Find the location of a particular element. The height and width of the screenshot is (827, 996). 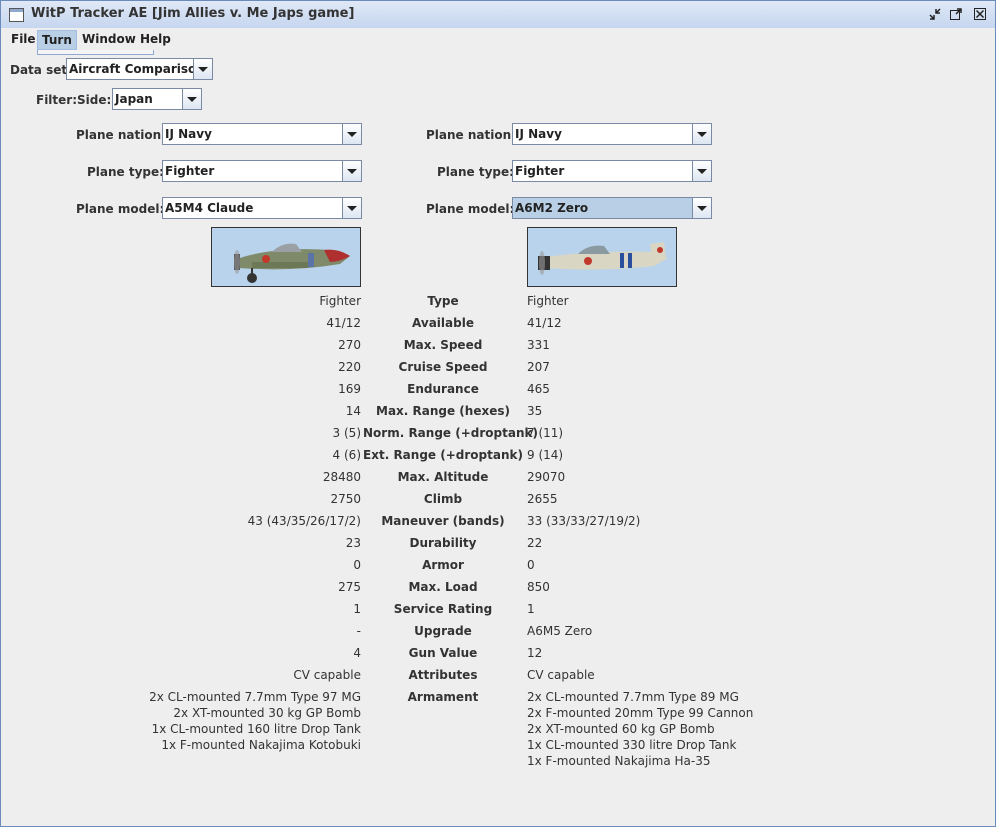

dataset-select: Aircraft Comparison is located at coordinates (139, 69).